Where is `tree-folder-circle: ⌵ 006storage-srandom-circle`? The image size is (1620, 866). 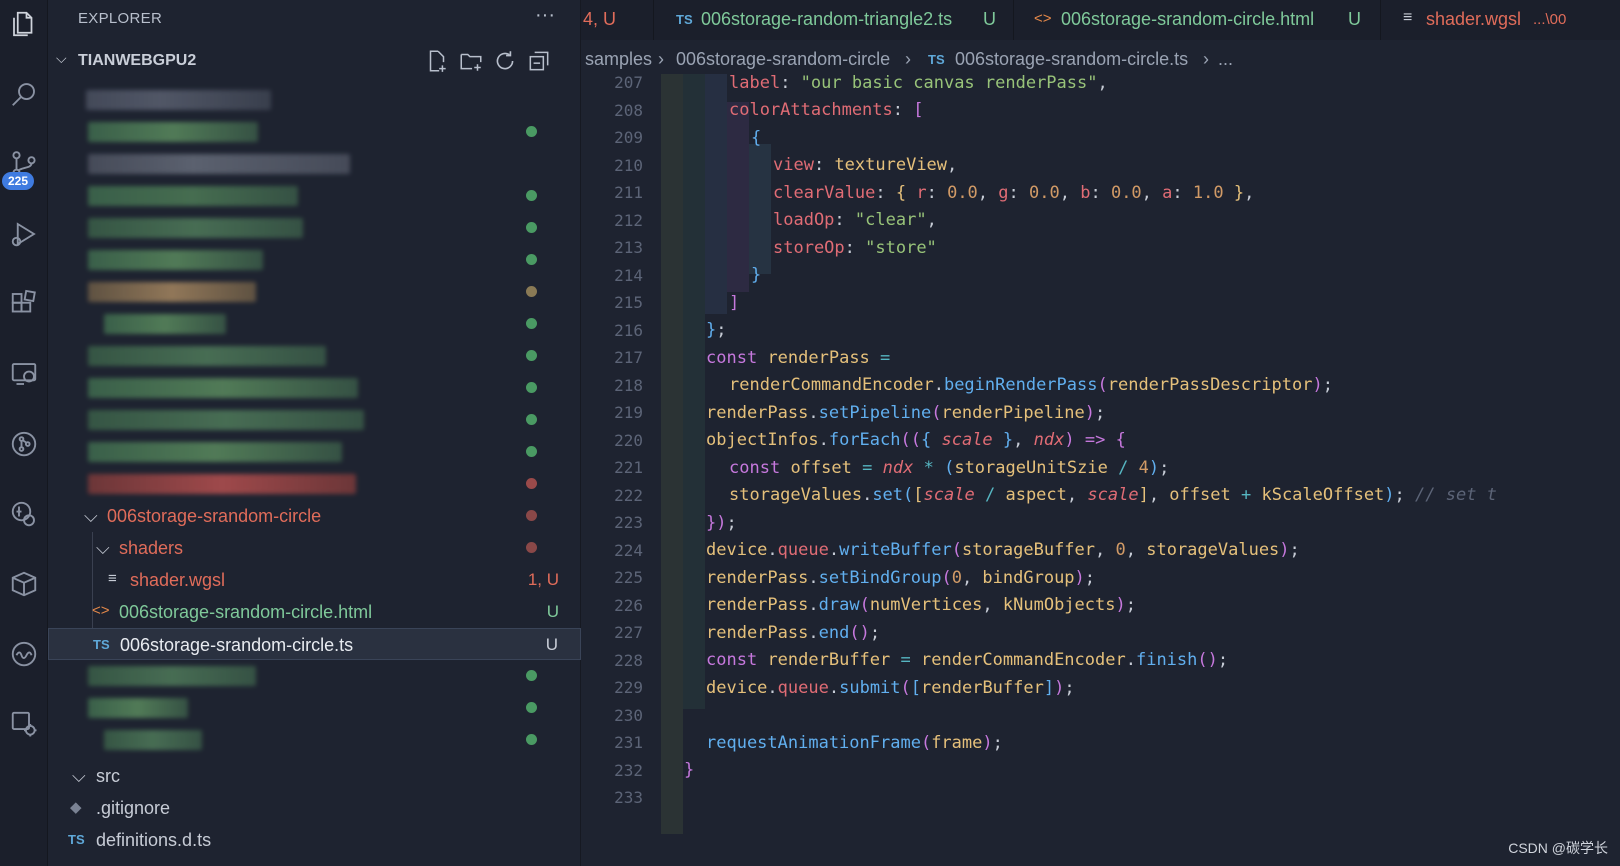 tree-folder-circle: ⌵ 006storage-srandom-circle is located at coordinates (314, 516).